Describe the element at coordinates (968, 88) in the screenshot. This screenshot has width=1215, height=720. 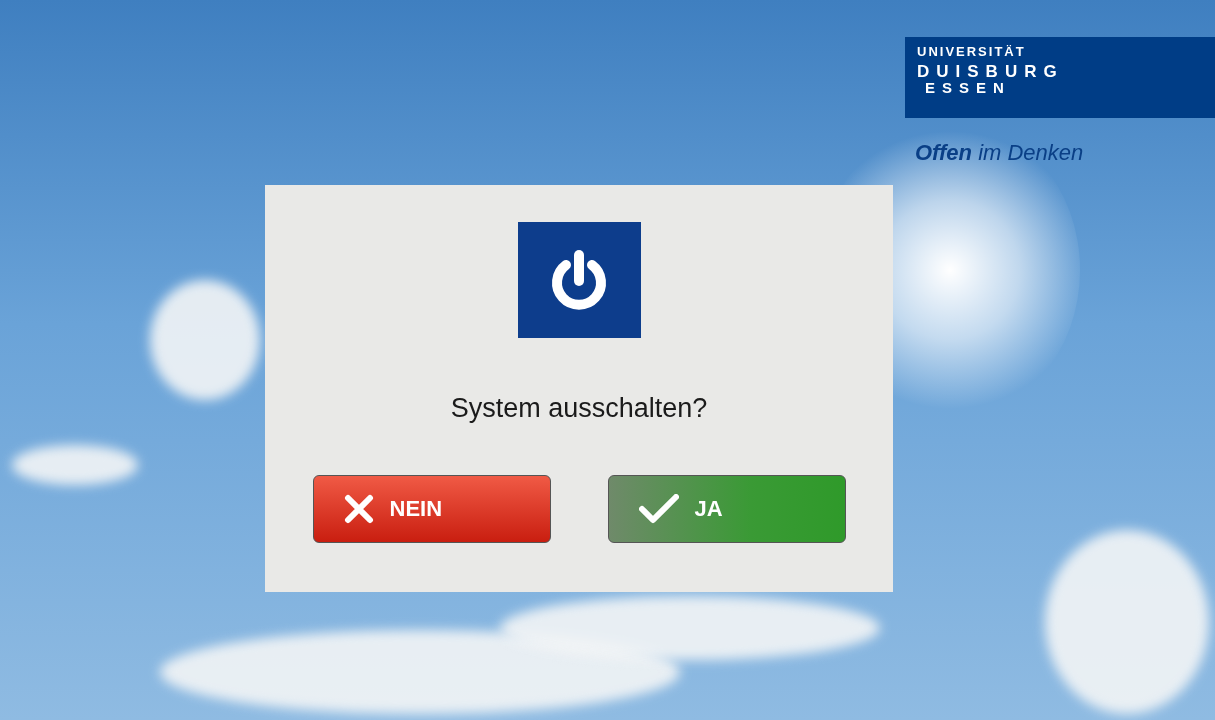
I see `logo-text: ESSEN` at that location.